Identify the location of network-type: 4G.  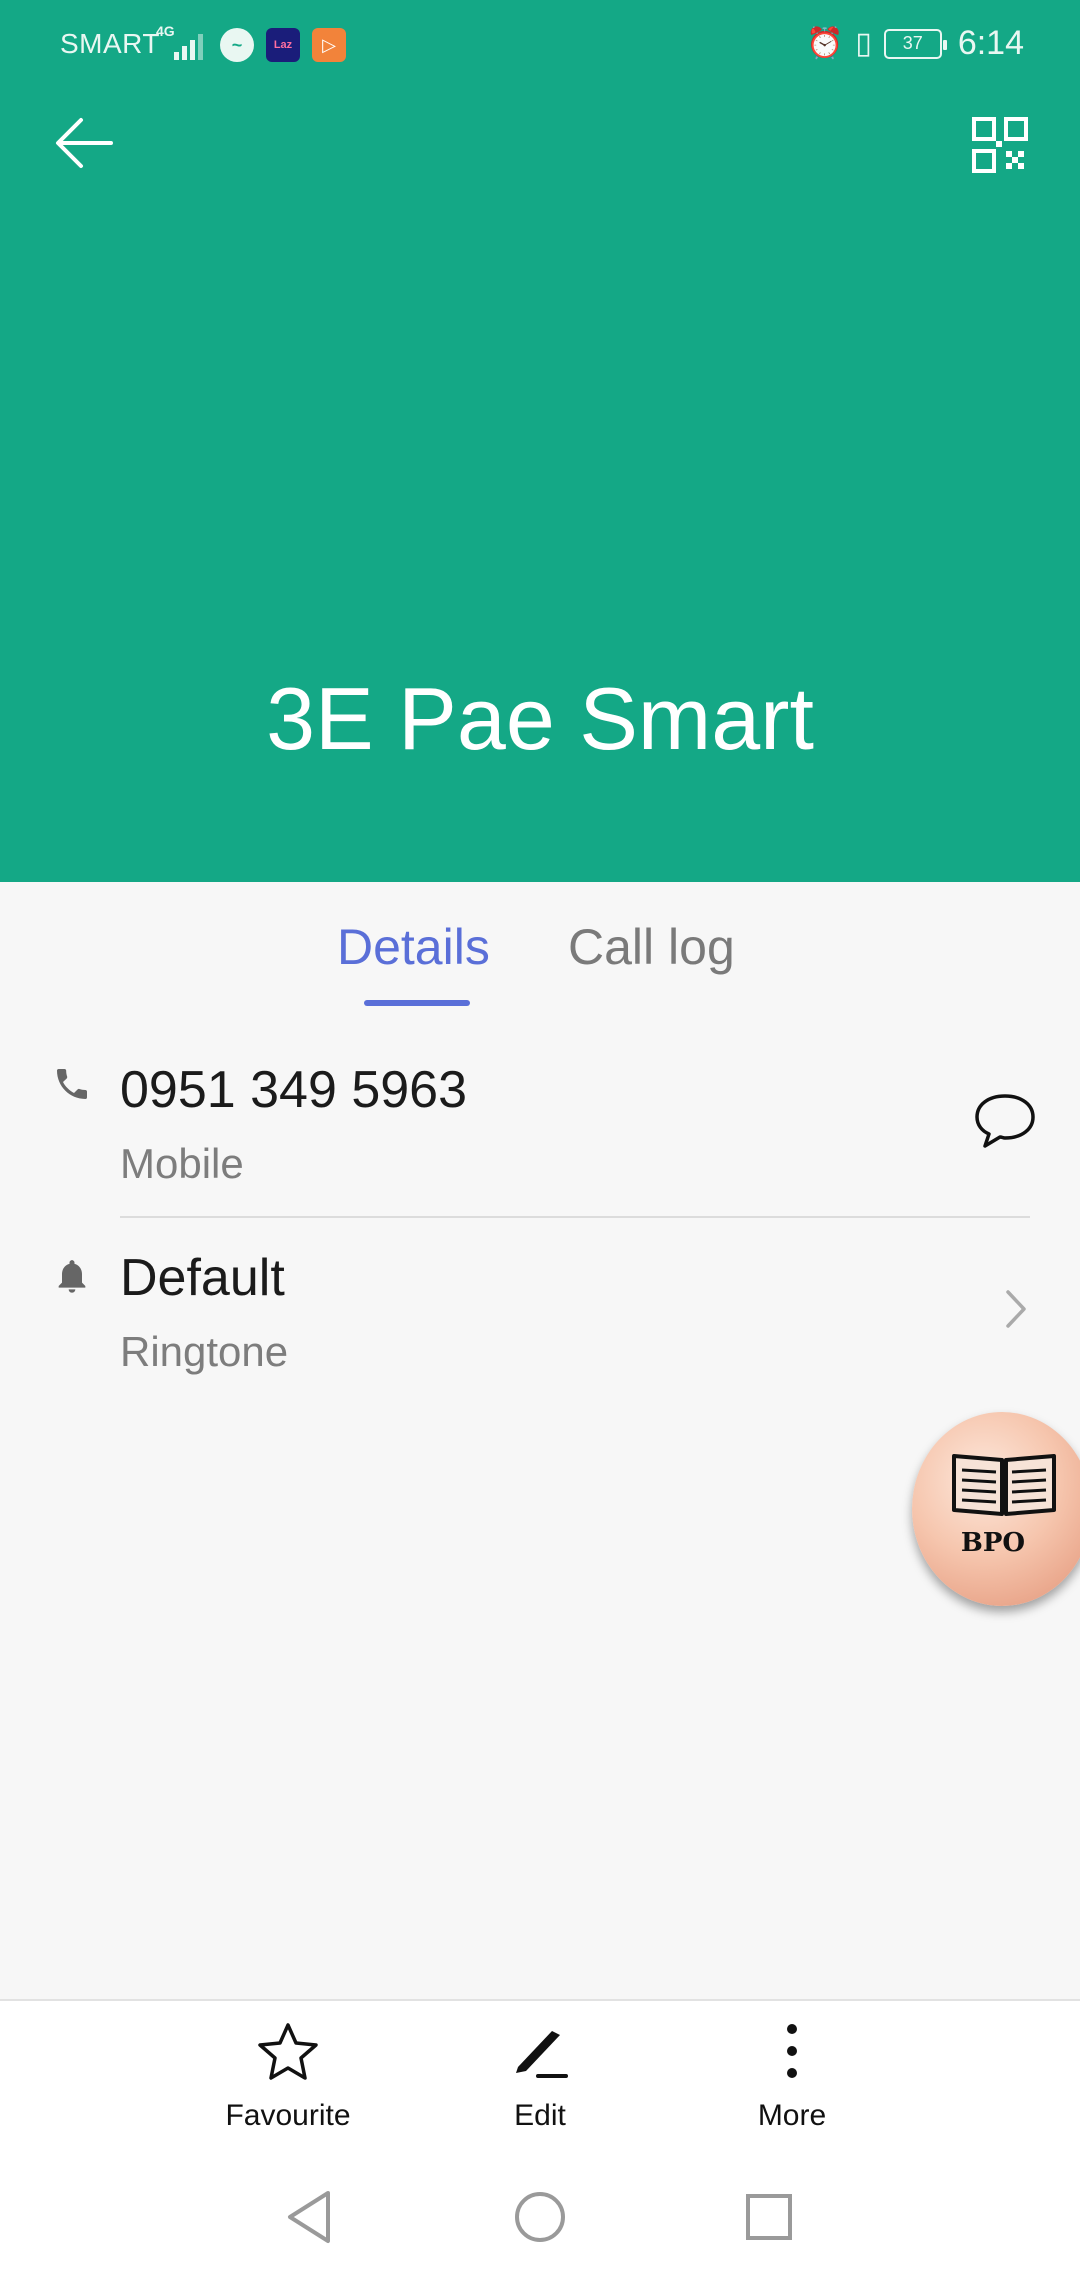
(165, 31).